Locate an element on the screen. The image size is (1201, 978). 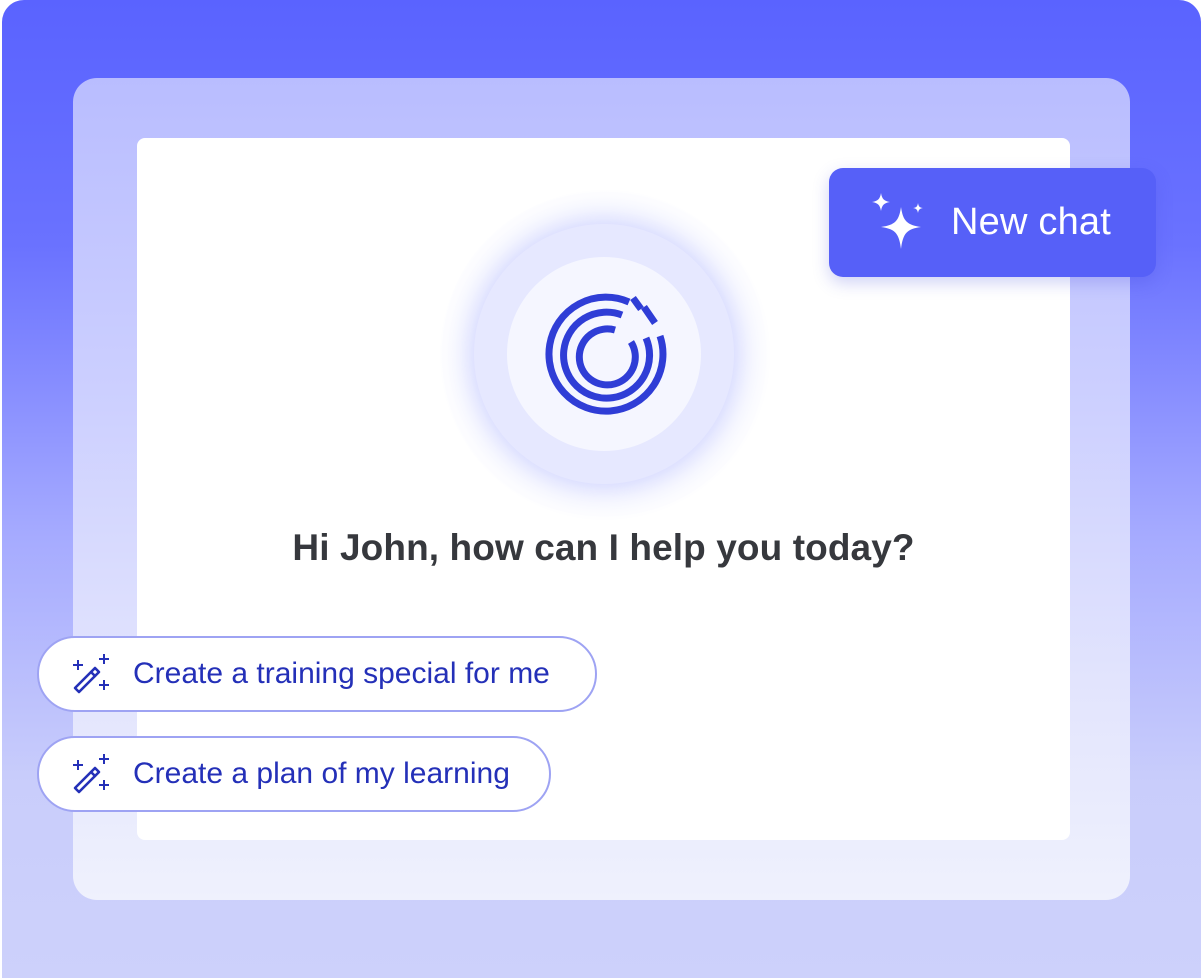
suggestion-label: Create a plan of my learning is located at coordinates (321, 773).